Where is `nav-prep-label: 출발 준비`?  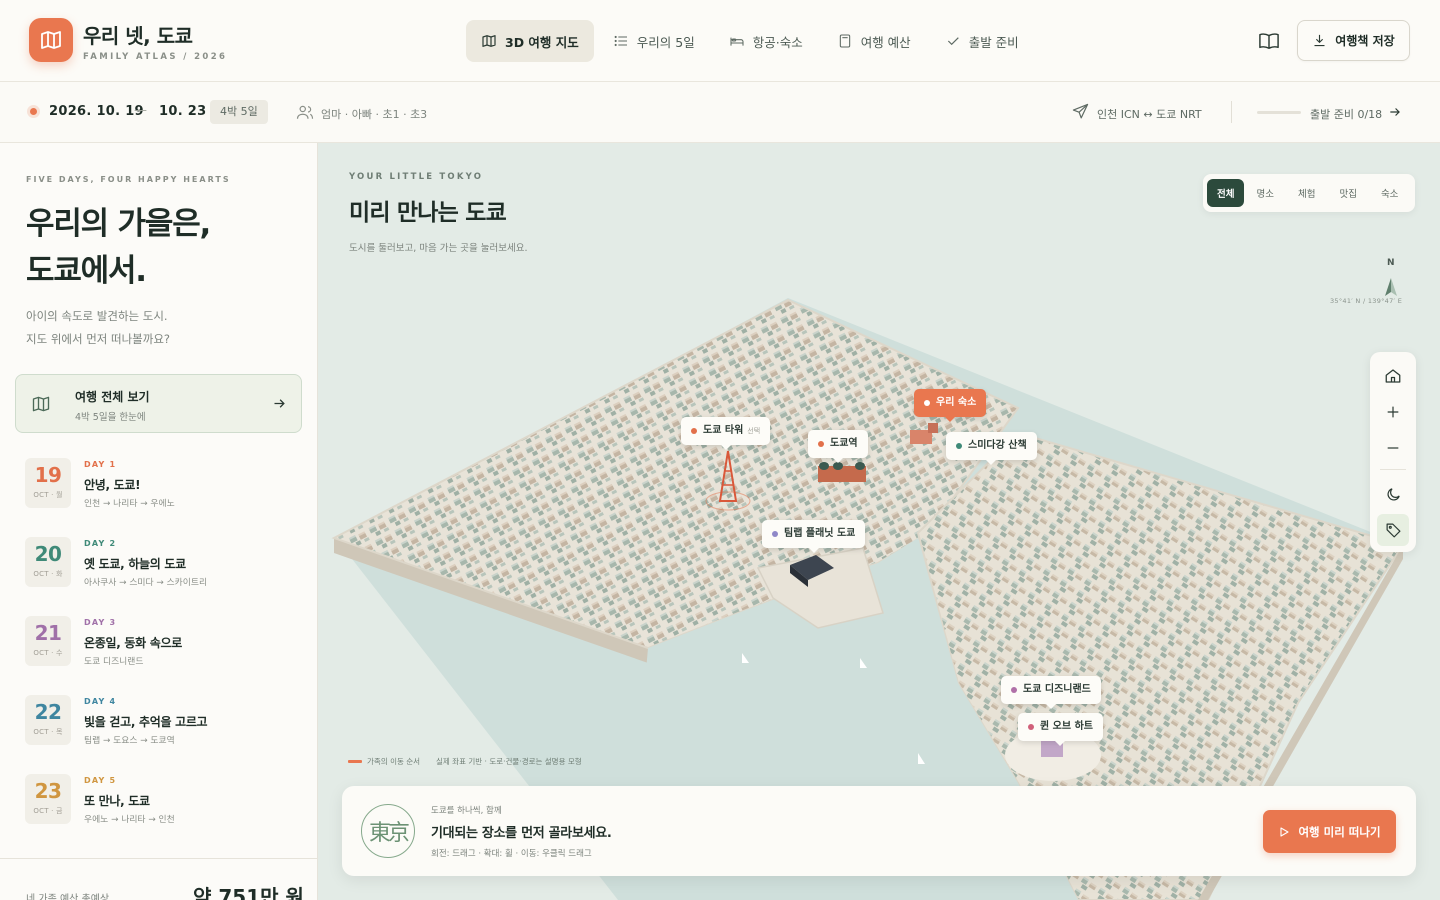
nav-prep-label: 출발 준비 is located at coordinates (993, 42).